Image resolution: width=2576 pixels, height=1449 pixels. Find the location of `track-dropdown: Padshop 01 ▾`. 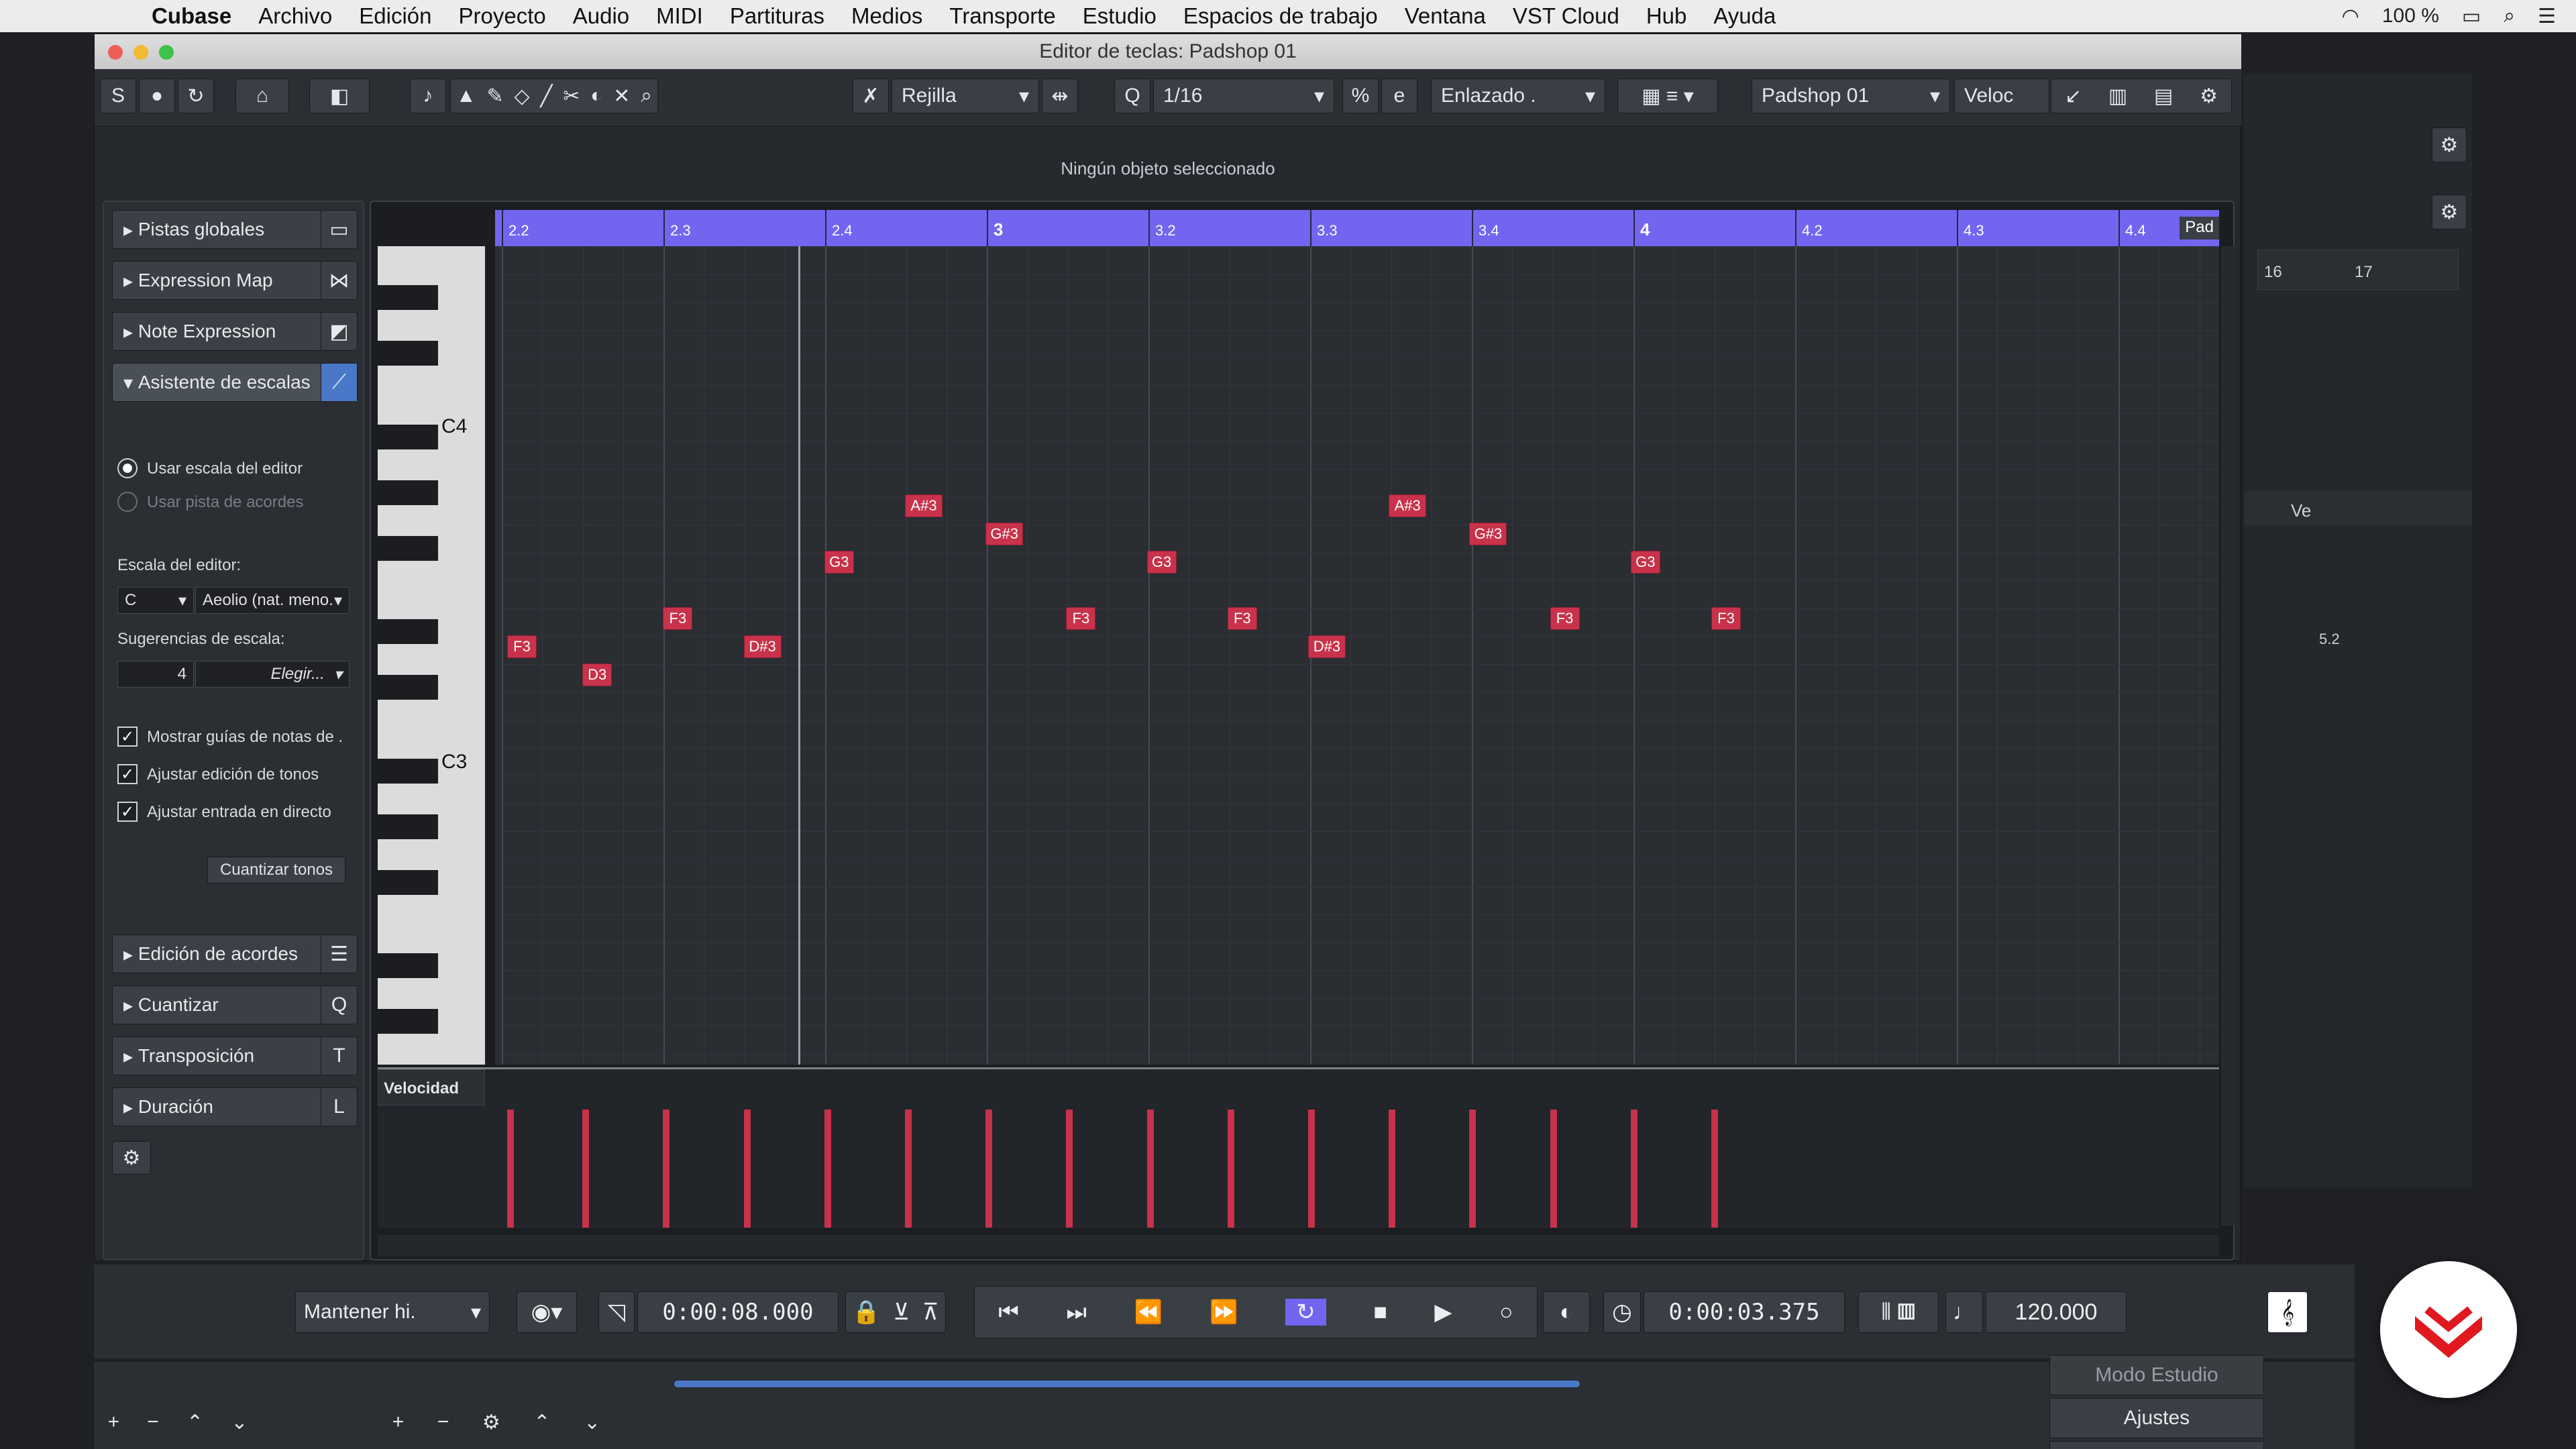

track-dropdown: Padshop 01 ▾ is located at coordinates (1851, 95).